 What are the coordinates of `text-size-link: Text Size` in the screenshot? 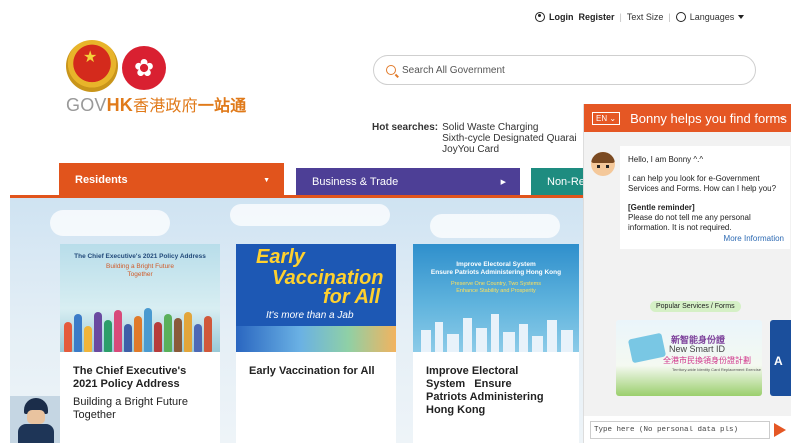 It's located at (645, 17).